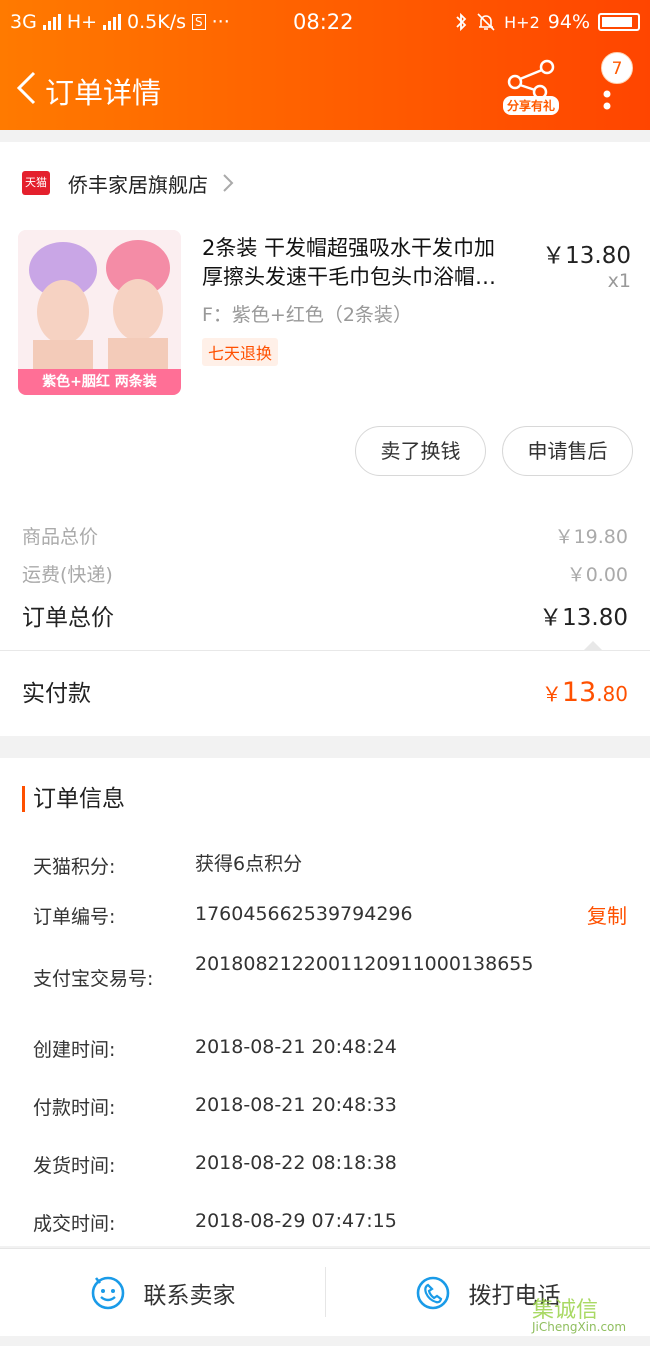 This screenshot has width=650, height=1346. Describe the element at coordinates (51, 22) in the screenshot. I see `signal-icon` at that location.